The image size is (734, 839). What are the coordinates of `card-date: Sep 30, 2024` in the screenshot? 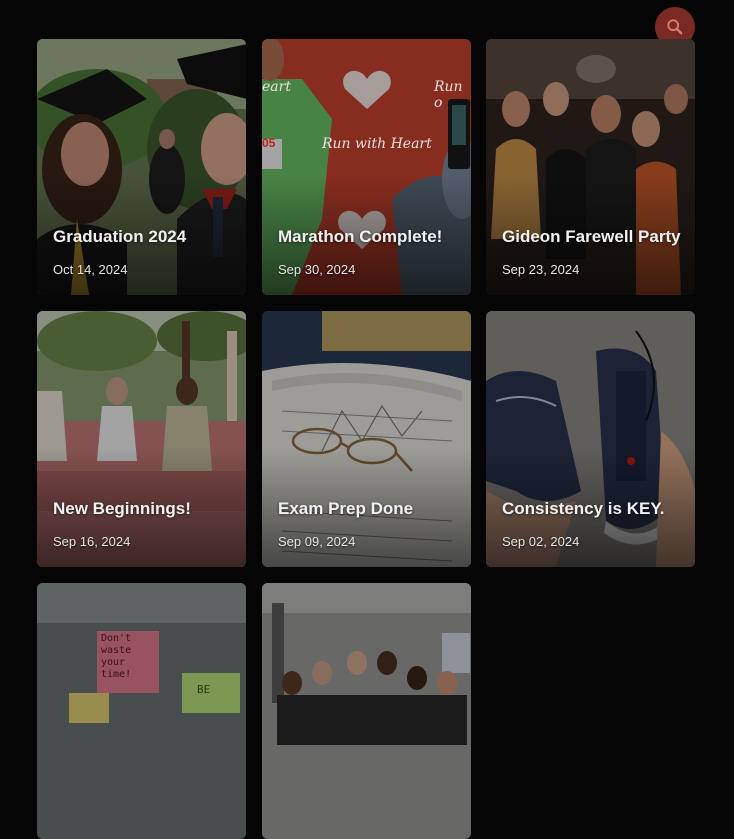 It's located at (317, 269).